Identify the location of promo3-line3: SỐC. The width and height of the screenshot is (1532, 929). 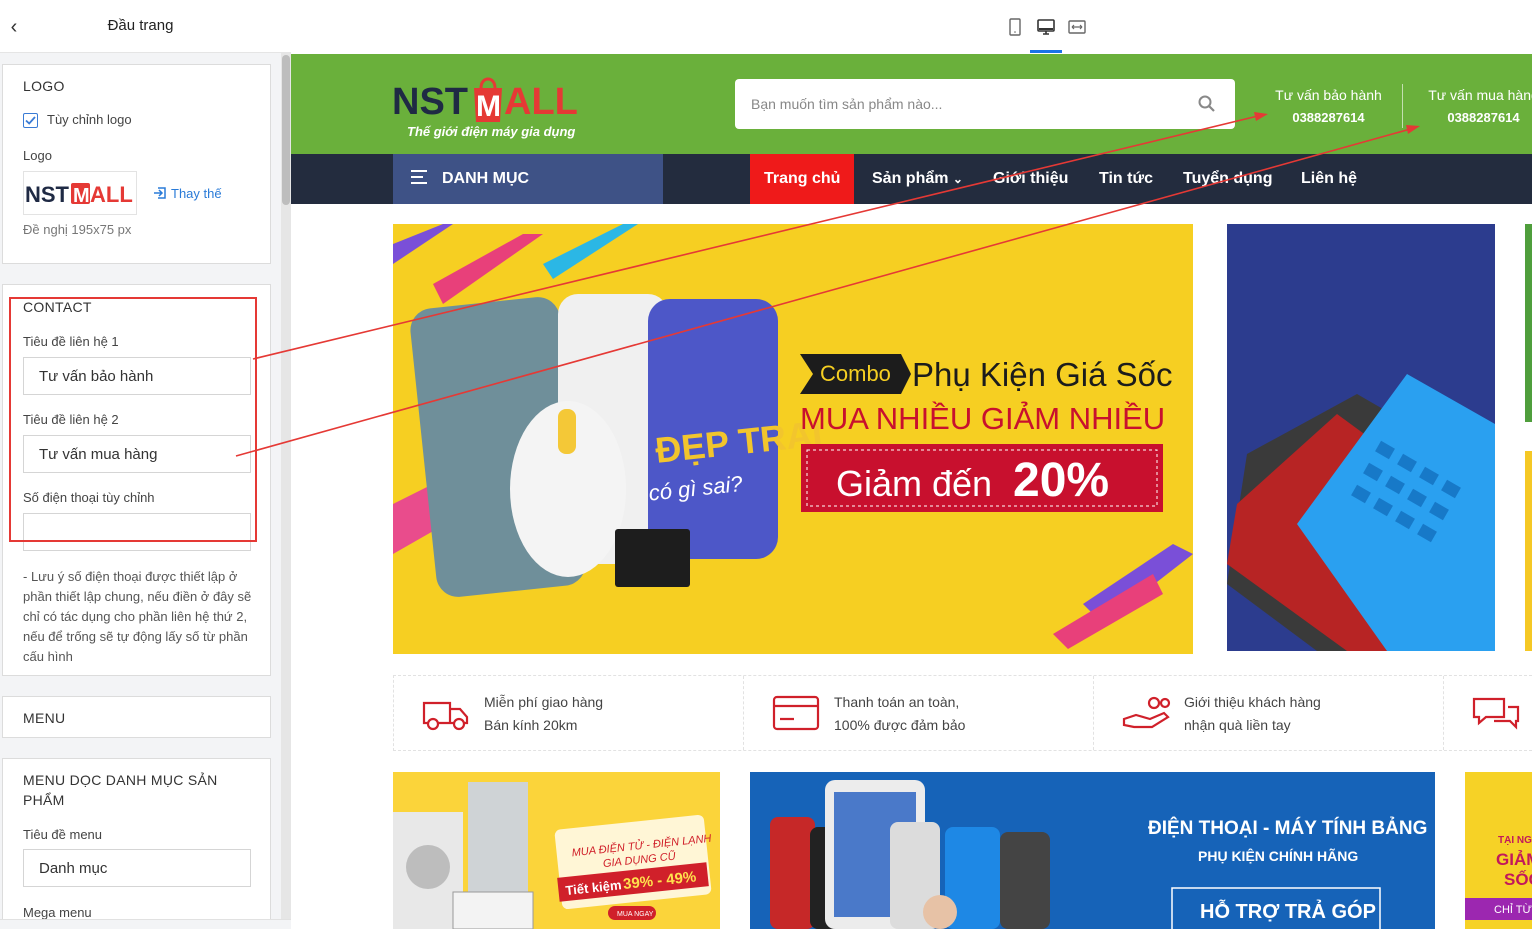
(1518, 879).